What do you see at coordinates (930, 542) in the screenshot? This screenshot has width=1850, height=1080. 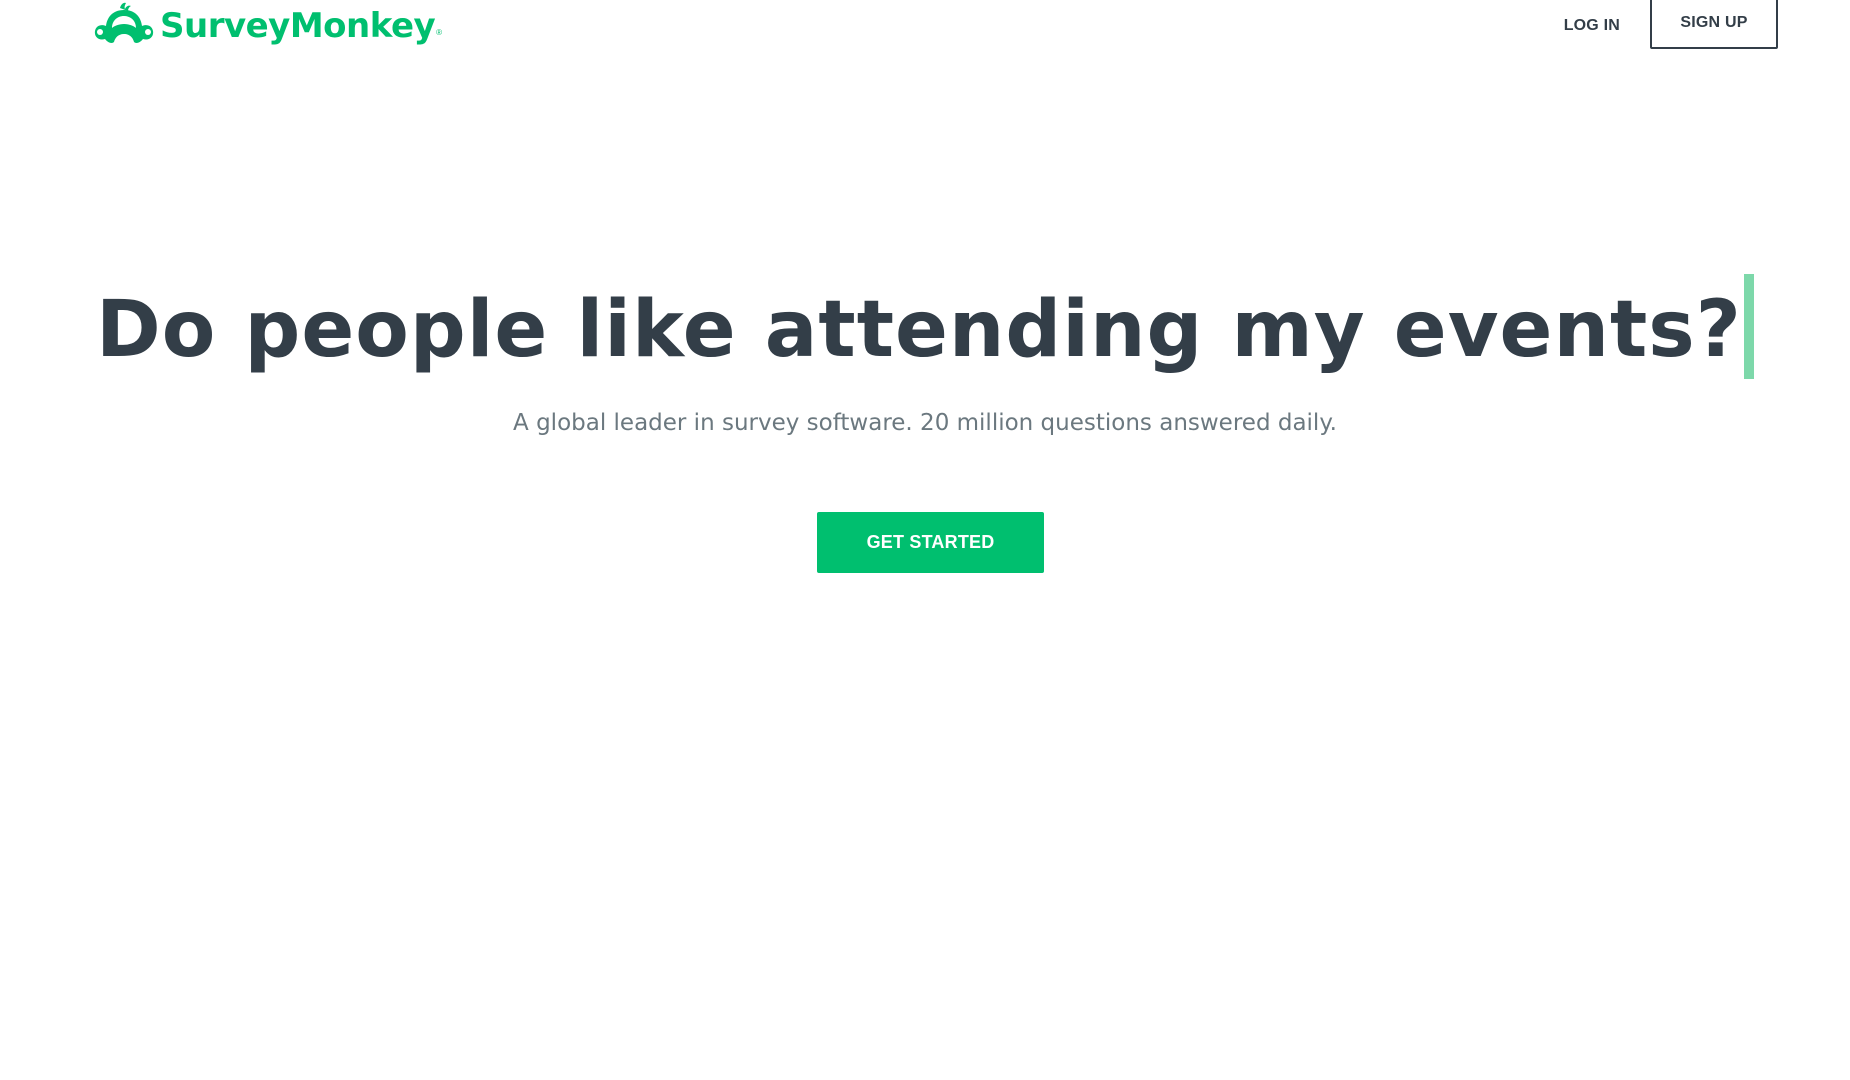 I see `get-started-button: GET STARTED` at bounding box center [930, 542].